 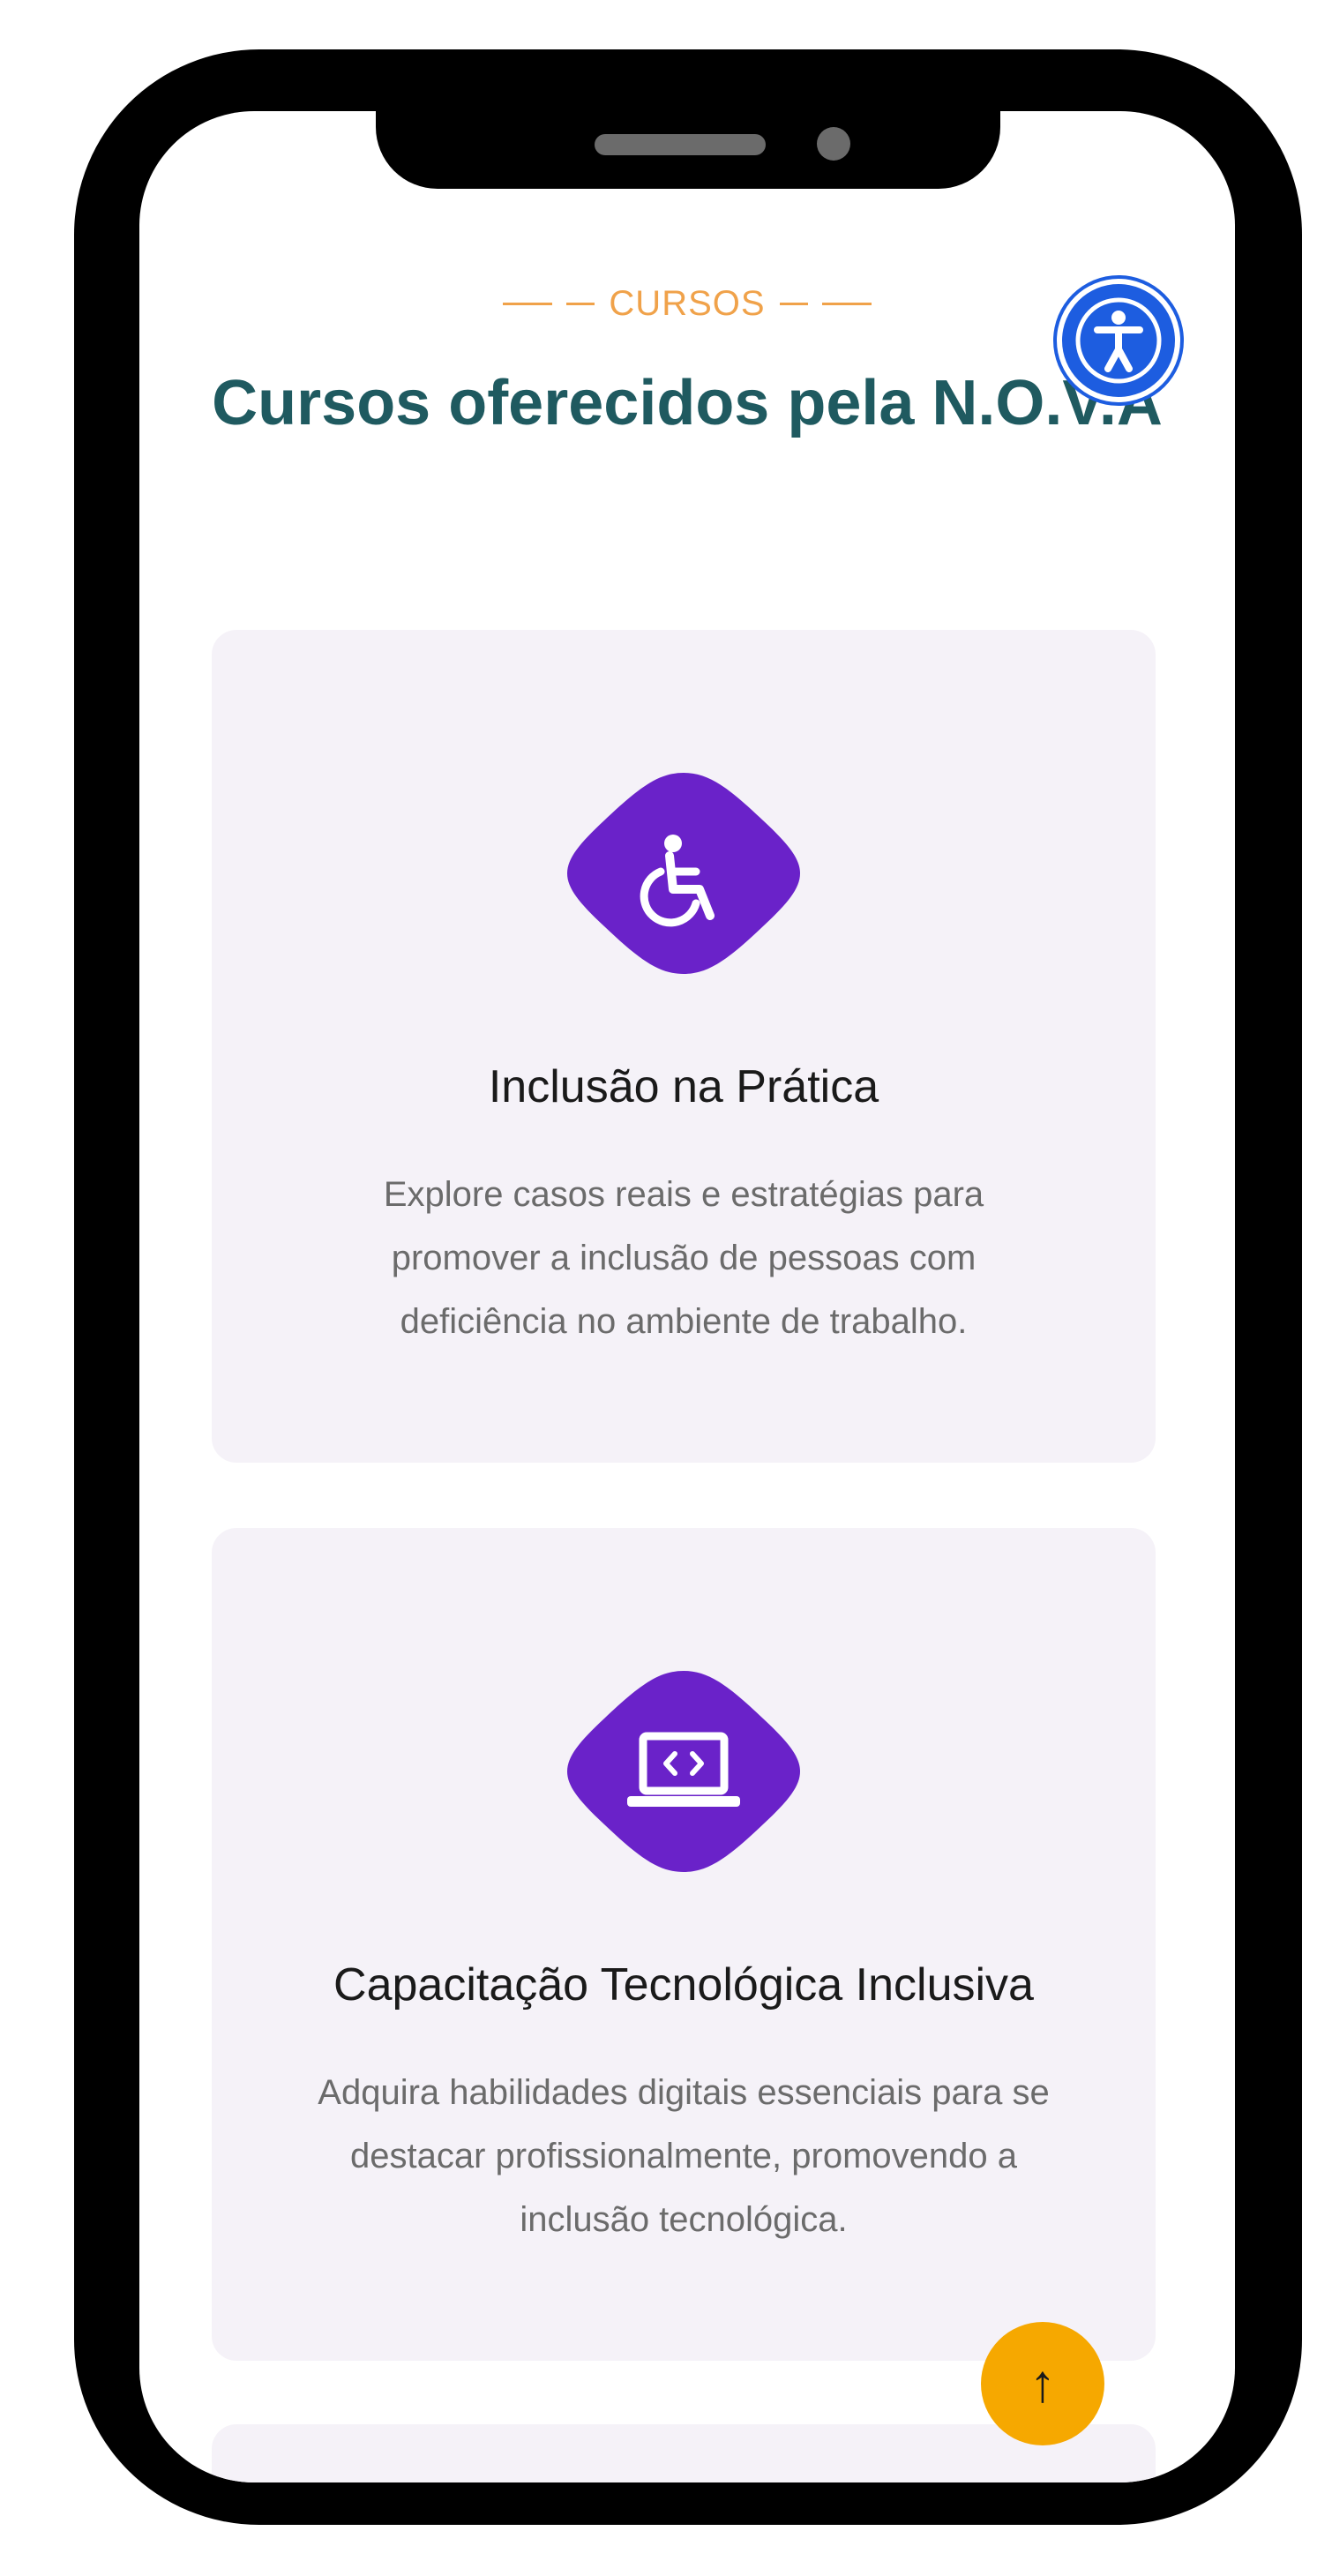 I want to click on camera-icon, so click(x=833, y=144).